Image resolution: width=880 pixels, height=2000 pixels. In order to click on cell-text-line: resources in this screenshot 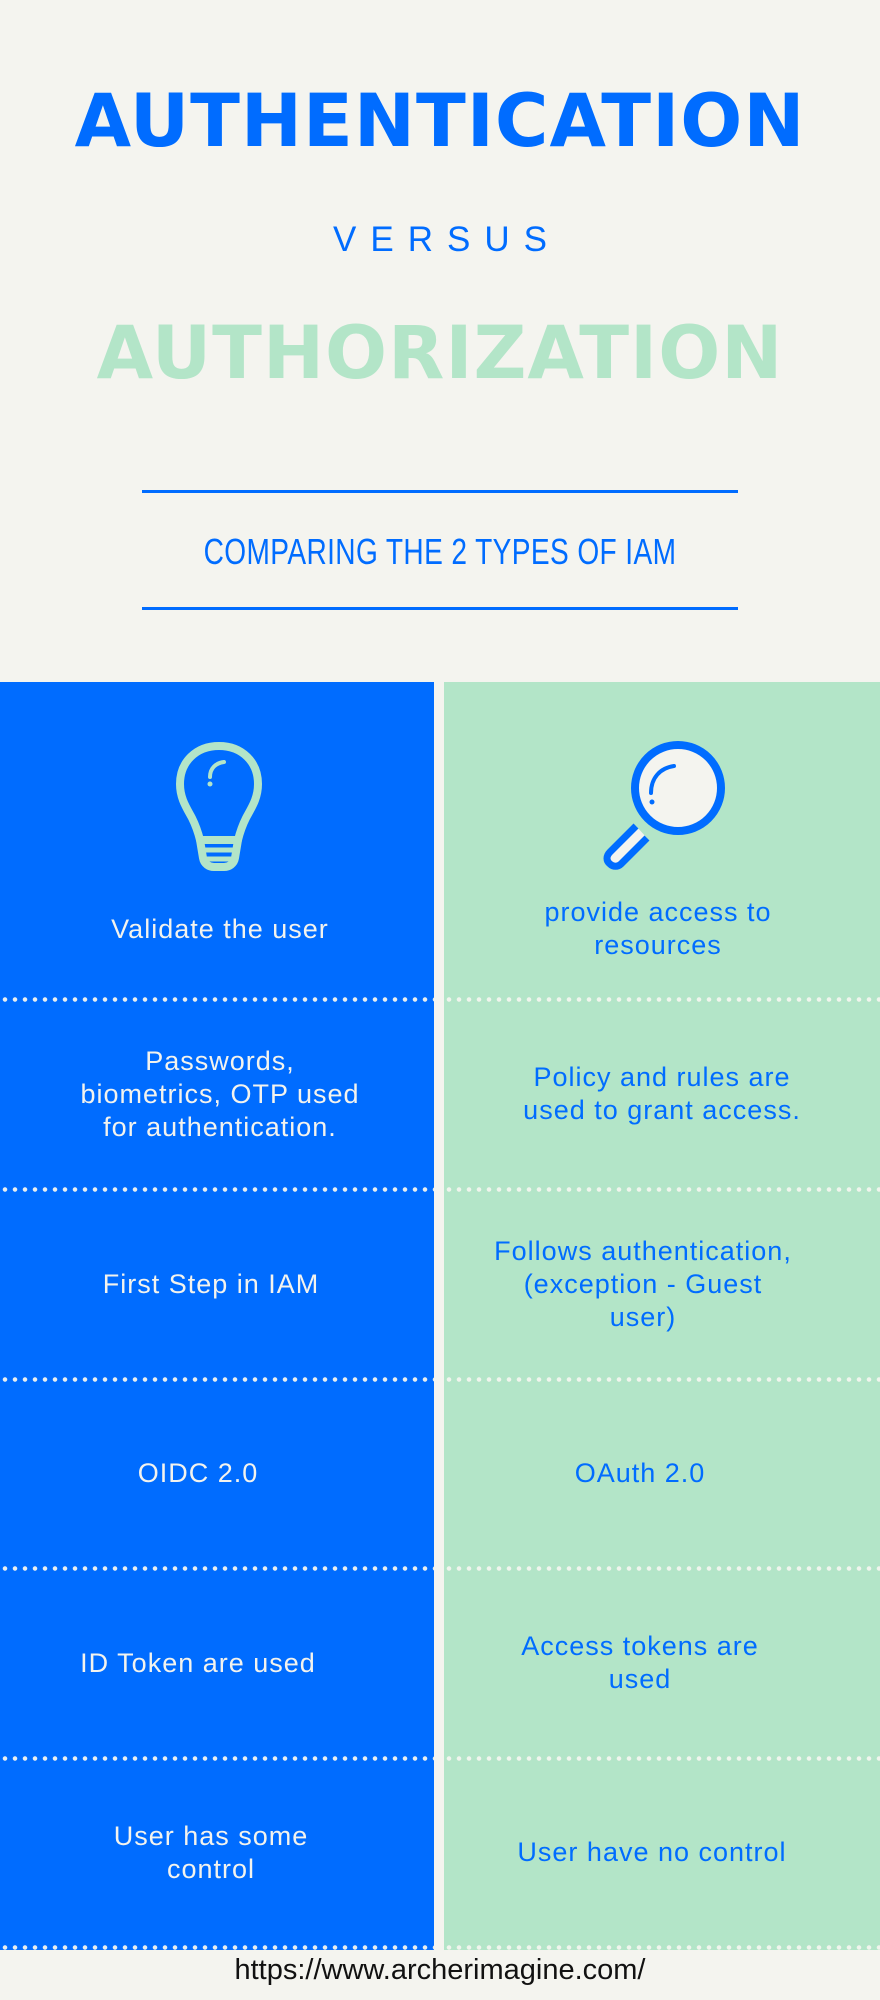, I will do `click(658, 945)`.